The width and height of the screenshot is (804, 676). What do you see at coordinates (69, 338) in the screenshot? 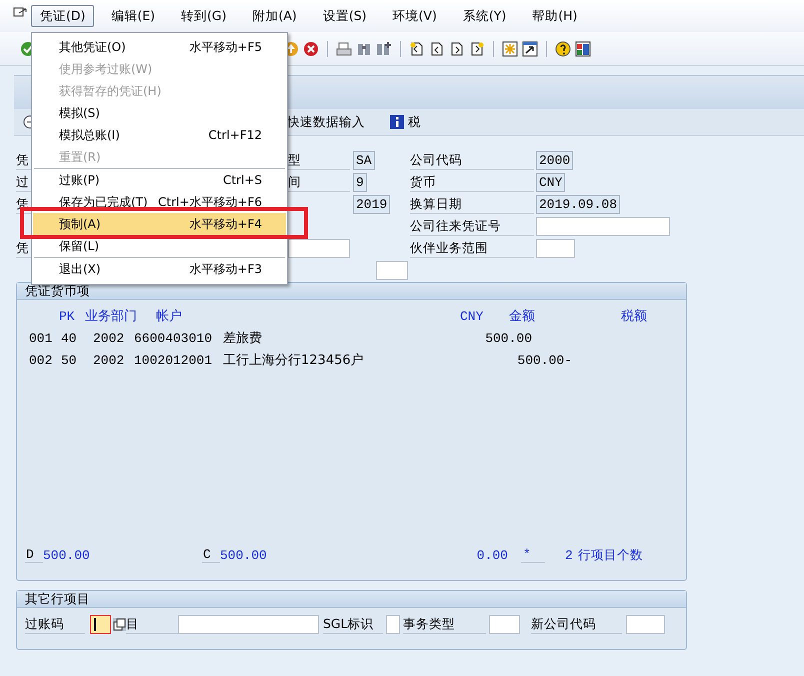
I see `table-cell-text: 40` at bounding box center [69, 338].